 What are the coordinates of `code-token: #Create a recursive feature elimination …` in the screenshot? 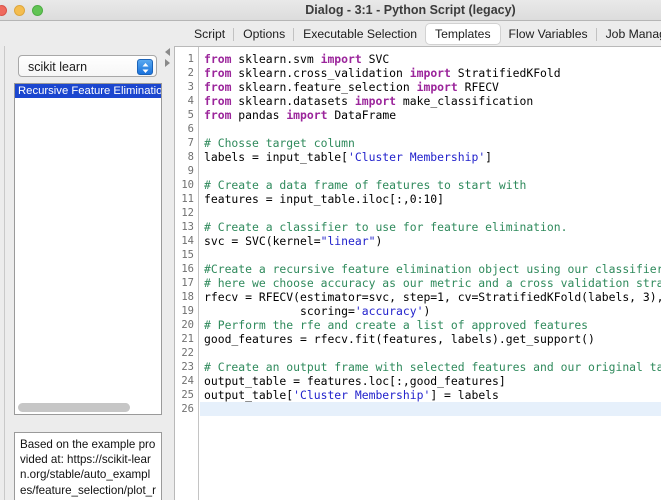 It's located at (432, 269).